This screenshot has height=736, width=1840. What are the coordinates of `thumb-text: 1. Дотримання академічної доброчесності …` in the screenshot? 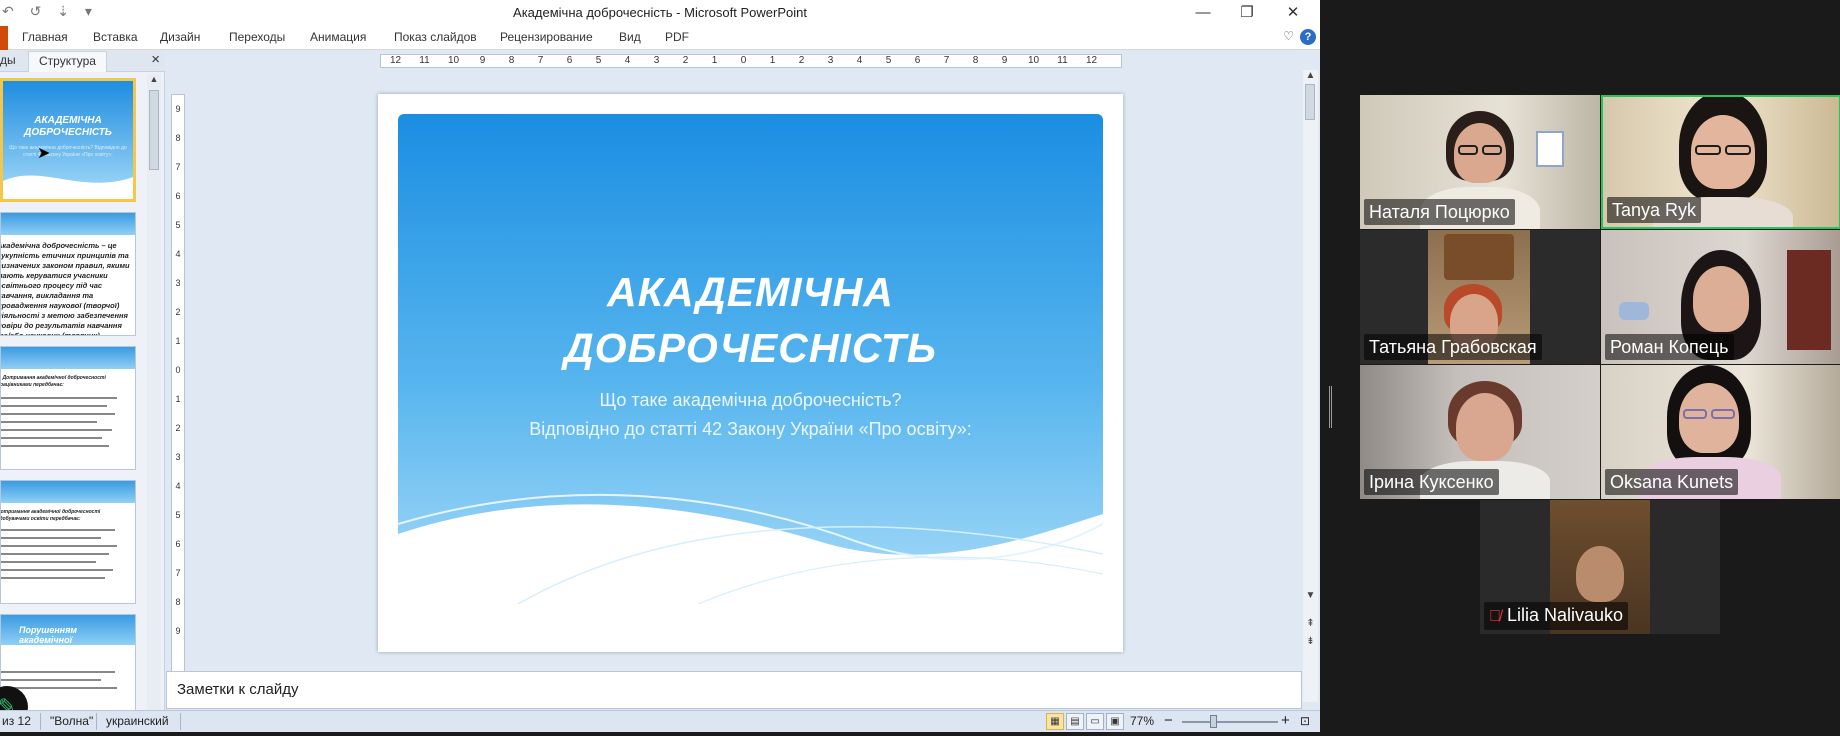 It's located at (53, 381).